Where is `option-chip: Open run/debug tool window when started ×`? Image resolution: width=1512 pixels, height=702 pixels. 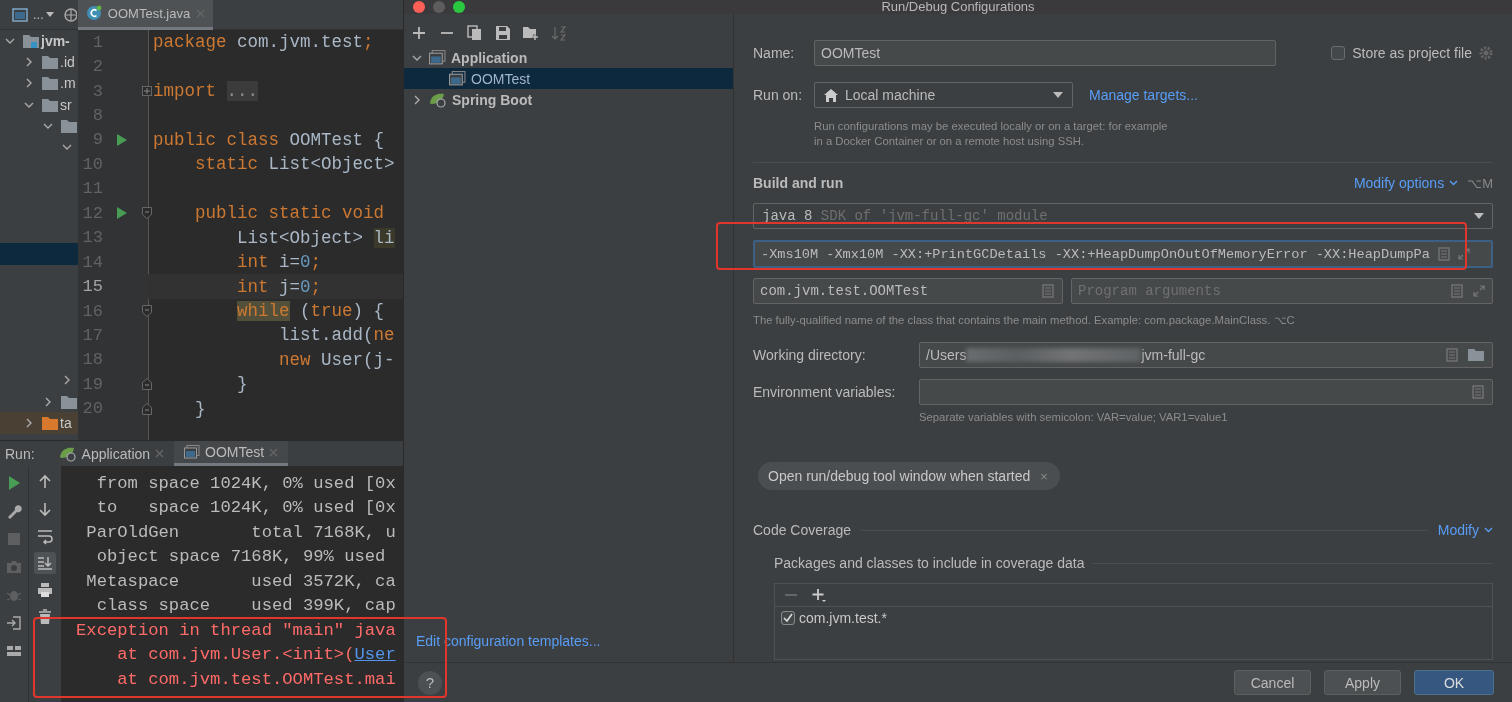 option-chip: Open run/debug tool window when started × is located at coordinates (909, 476).